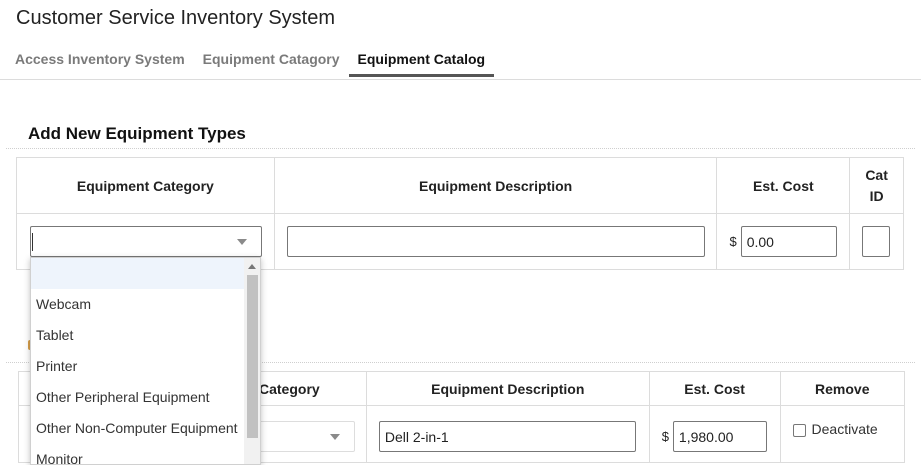 This screenshot has width=921, height=465. Describe the element at coordinates (460, 79) in the screenshot. I see `tab-divider` at that location.